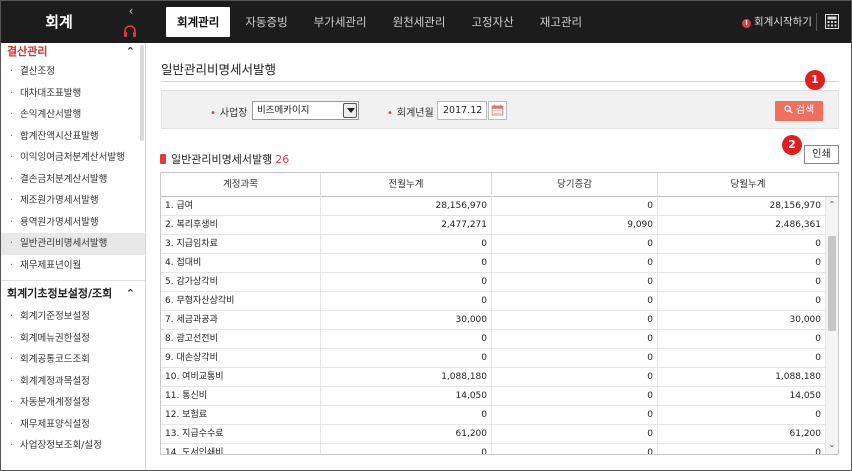  I want to click on table-cell: 8. 광고선전비, so click(241, 339).